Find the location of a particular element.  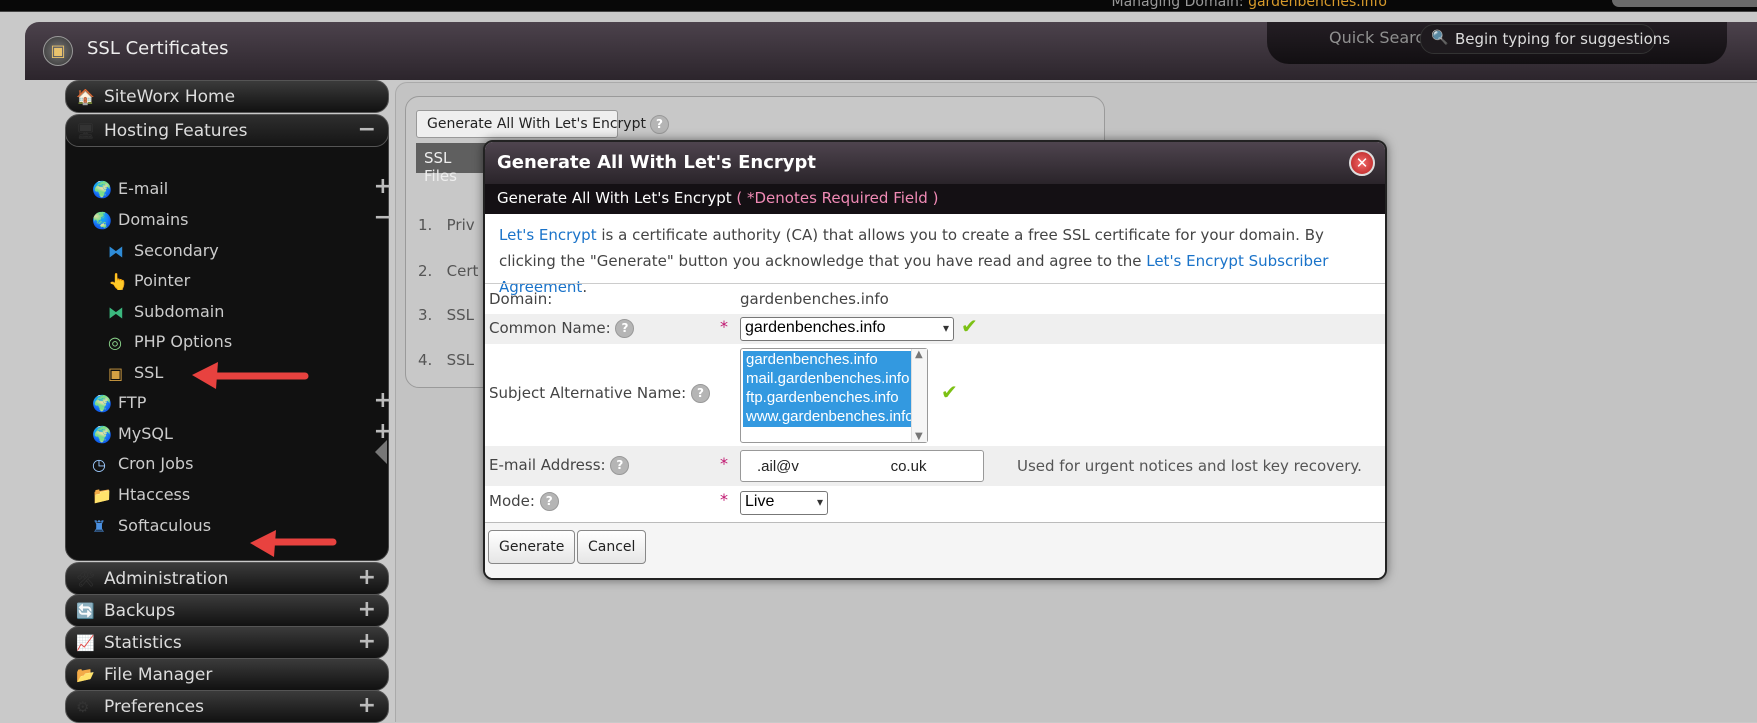

active-item-indicator is located at coordinates (381, 452).